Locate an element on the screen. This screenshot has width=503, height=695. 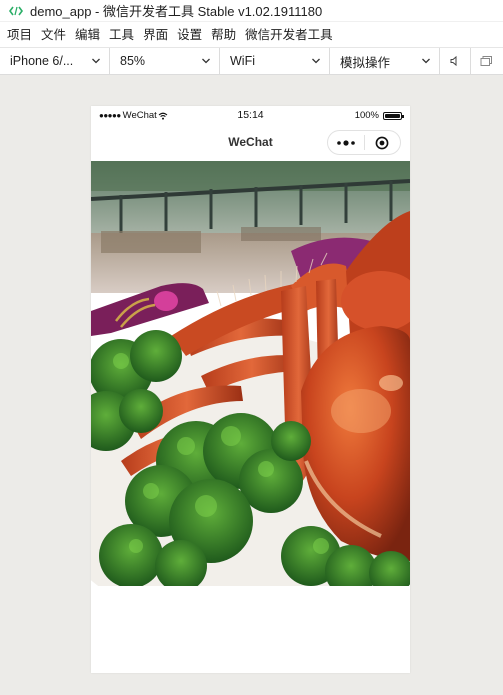
operation-select: 模拟操作 is located at coordinates (385, 61).